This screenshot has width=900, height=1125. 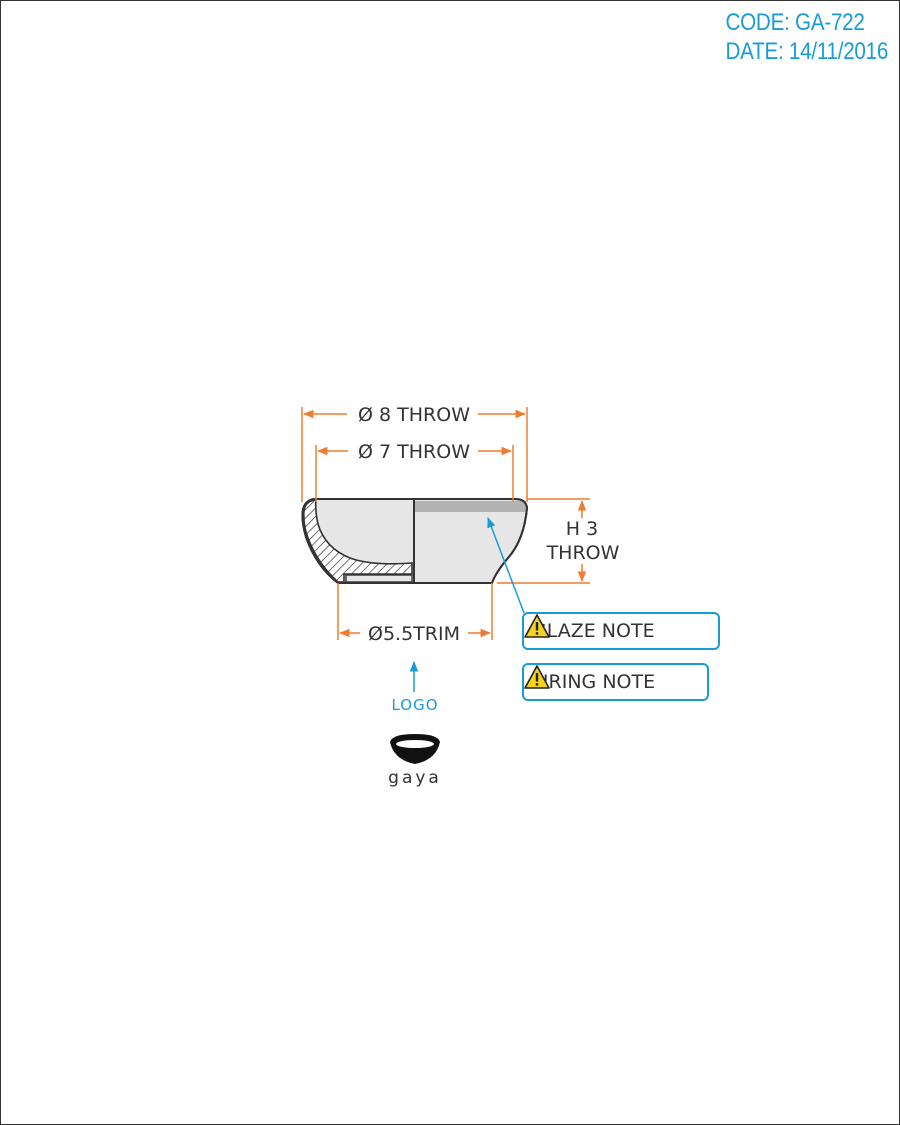 I want to click on glaze-note-box: GLAZE NOTE, so click(x=621, y=631).